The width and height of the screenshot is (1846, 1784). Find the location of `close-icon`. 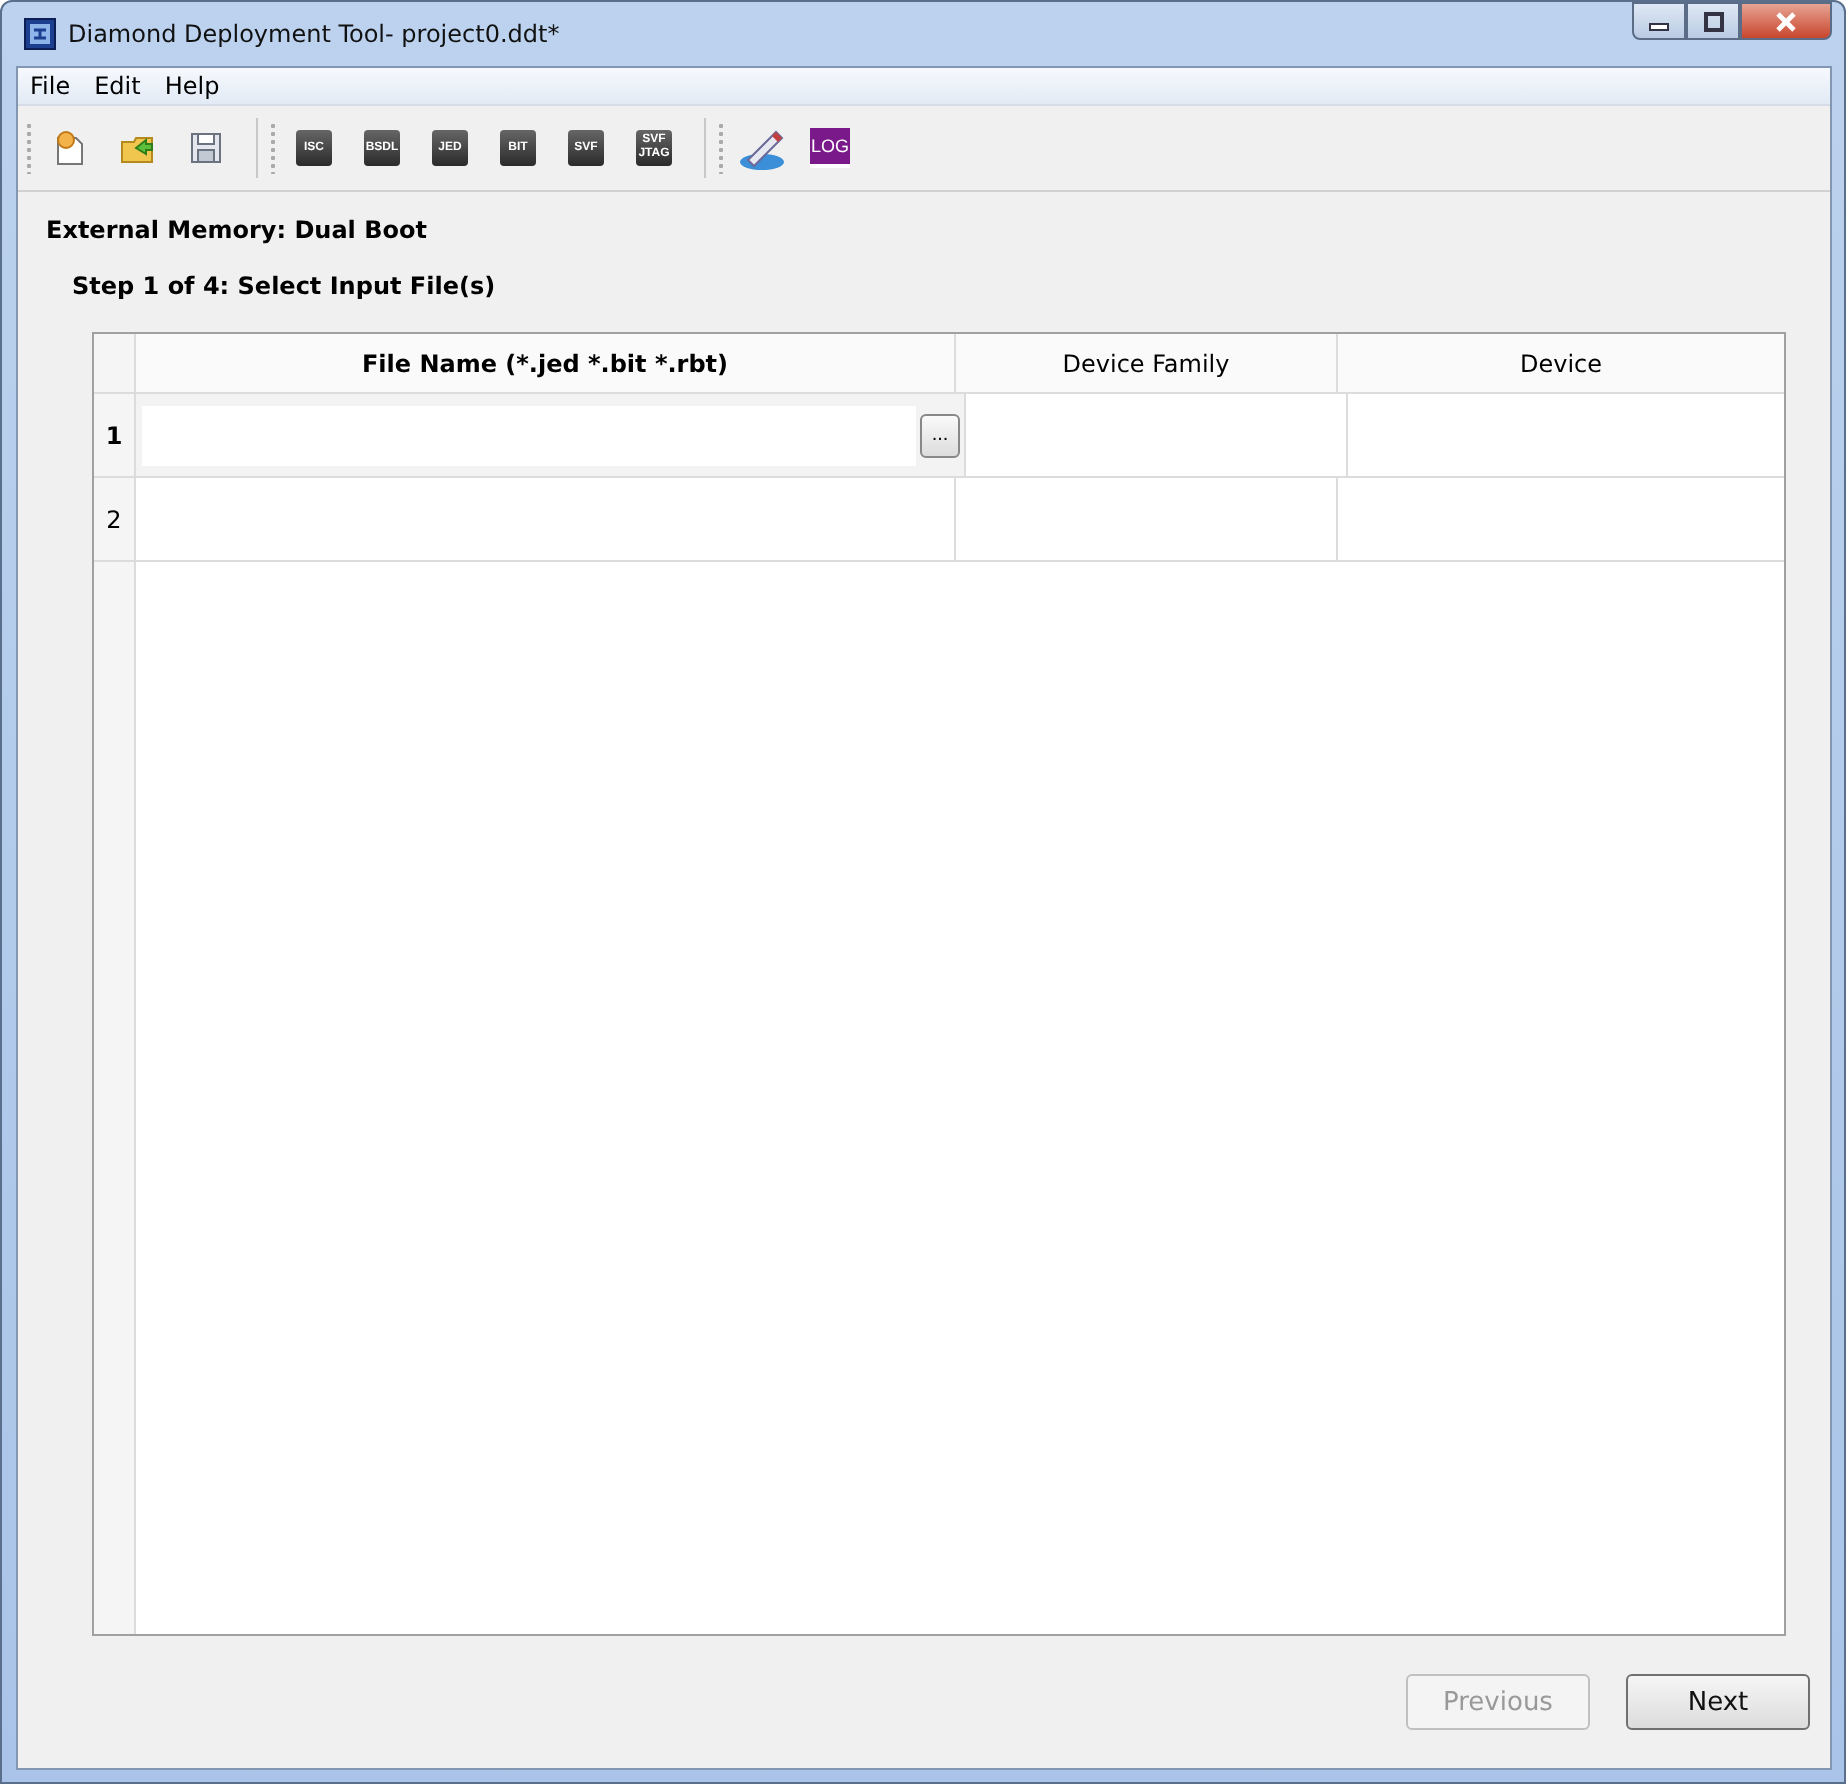

close-icon is located at coordinates (1786, 21).